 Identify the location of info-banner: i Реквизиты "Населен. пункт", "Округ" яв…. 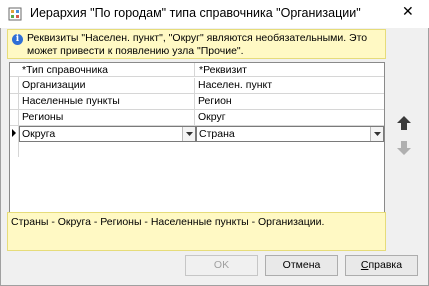
(196, 44).